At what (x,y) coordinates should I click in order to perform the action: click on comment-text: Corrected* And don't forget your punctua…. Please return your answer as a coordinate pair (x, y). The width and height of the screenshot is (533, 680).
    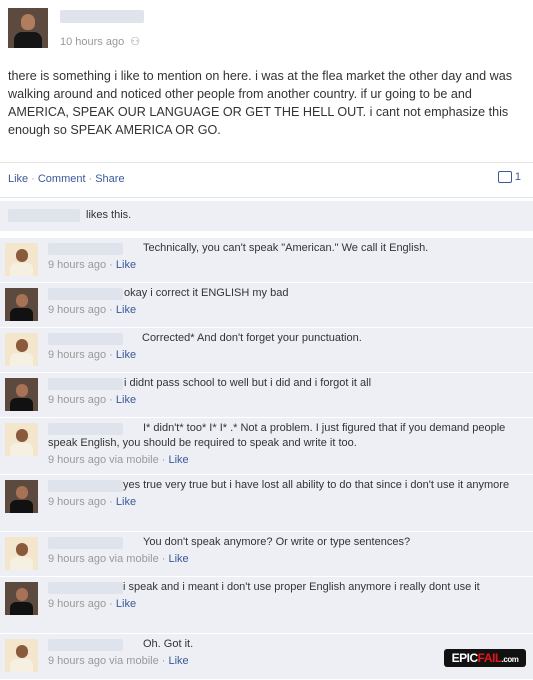
    Looking at the image, I should click on (252, 338).